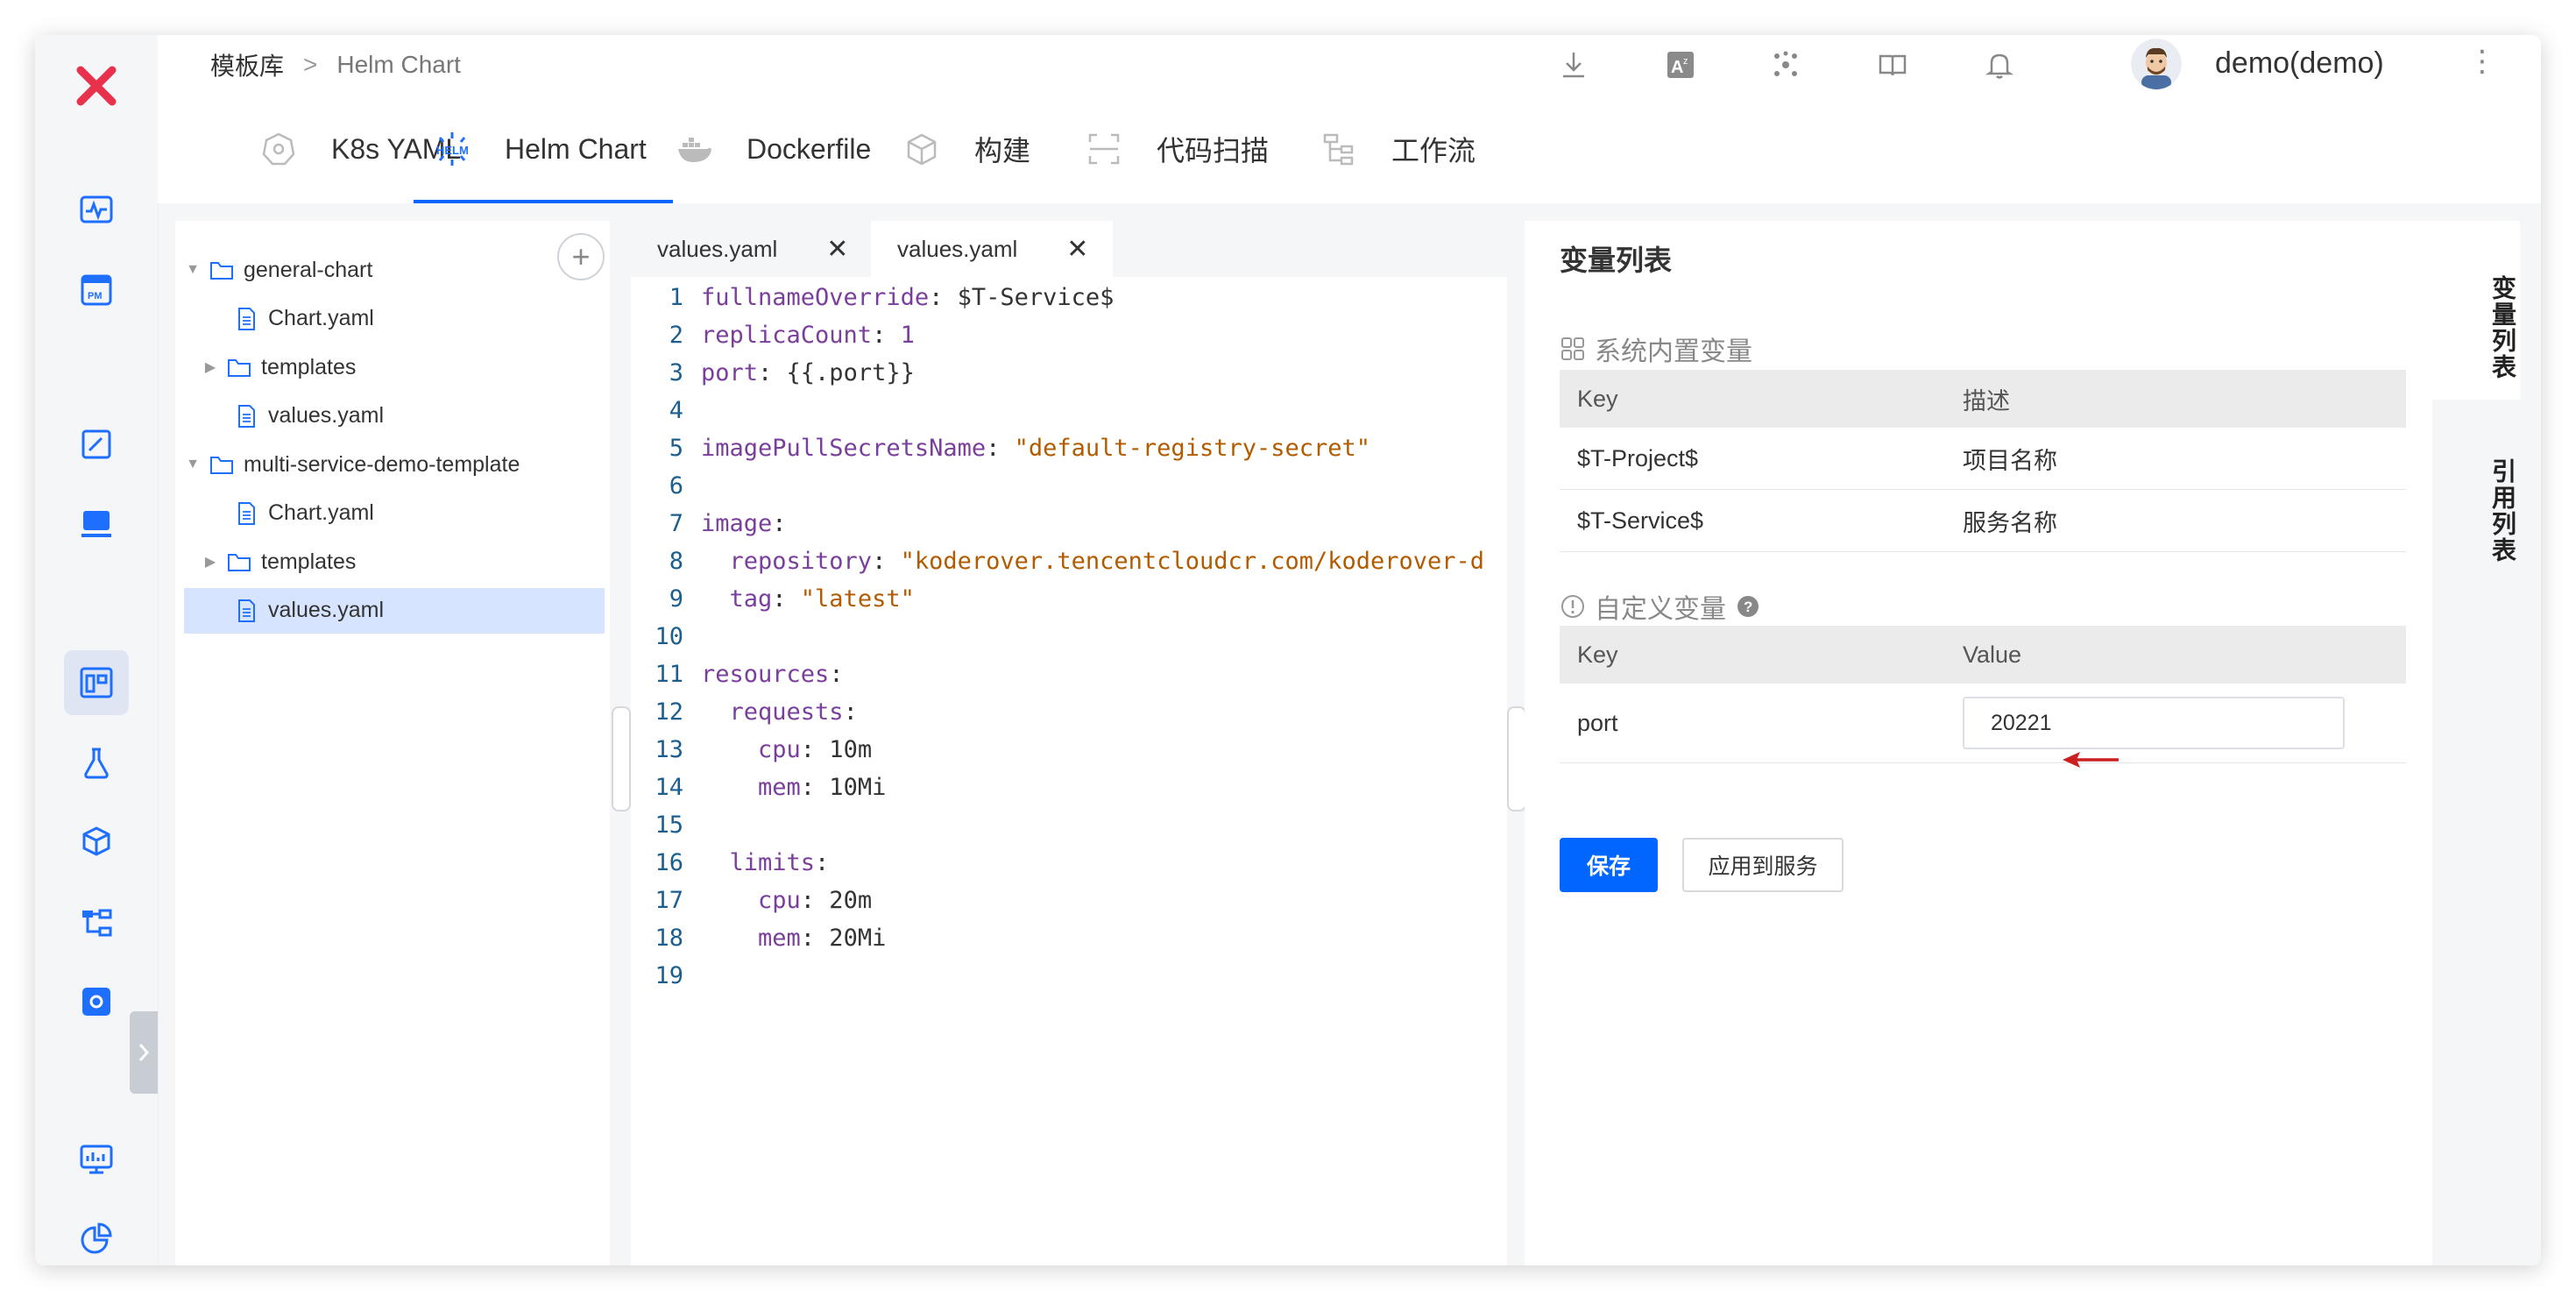 The width and height of the screenshot is (2576, 1304). Describe the element at coordinates (543, 149) in the screenshot. I see `tab-helm-chart: HELM Helm Chart` at that location.